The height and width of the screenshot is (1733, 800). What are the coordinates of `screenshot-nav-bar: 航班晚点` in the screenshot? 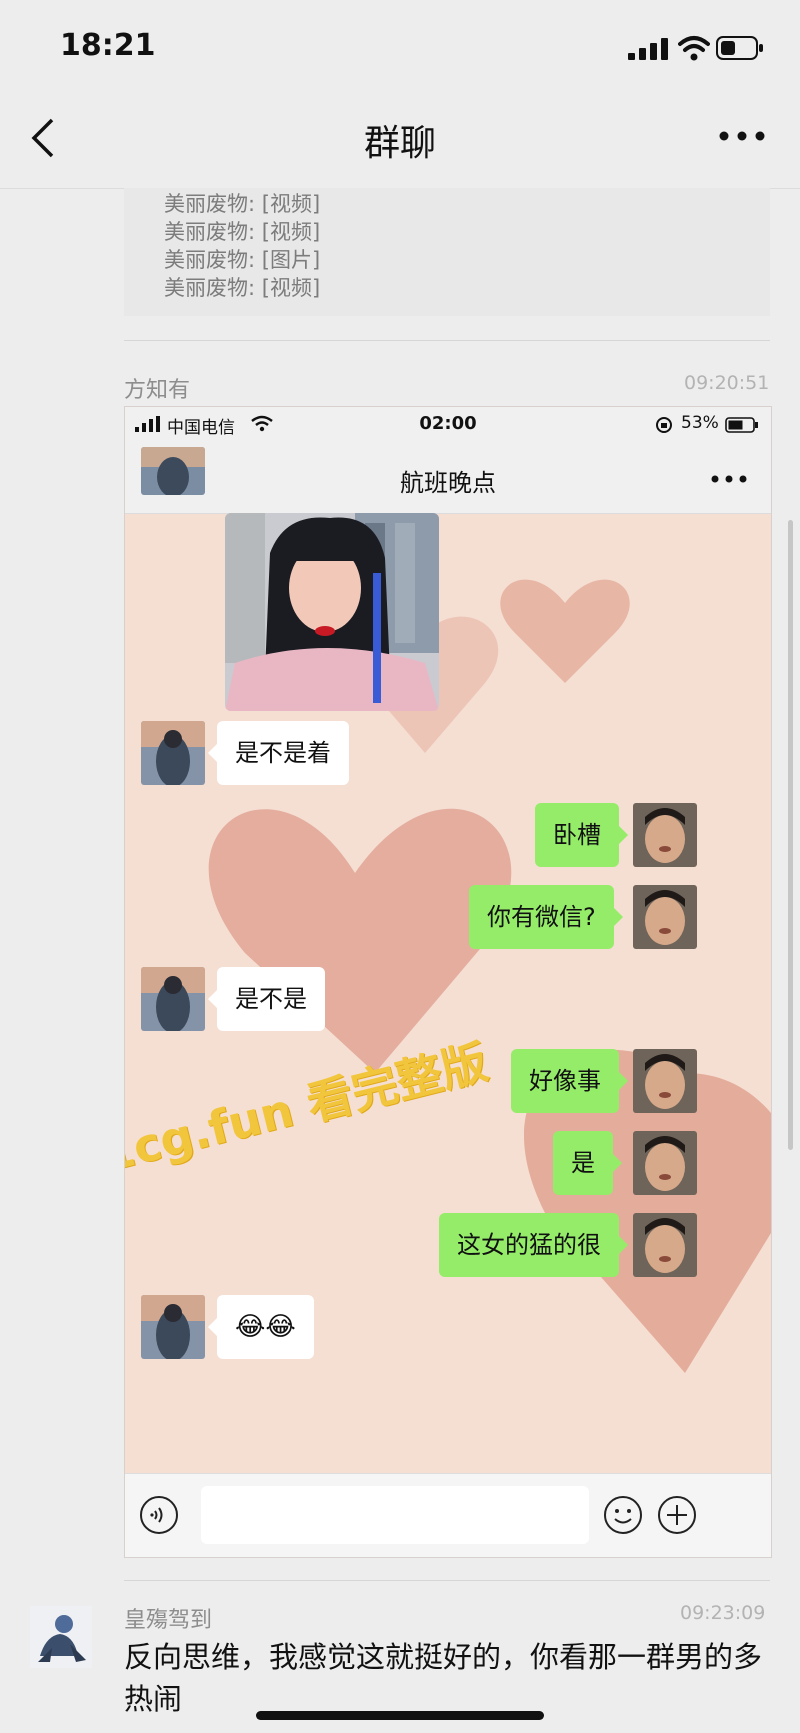 It's located at (448, 478).